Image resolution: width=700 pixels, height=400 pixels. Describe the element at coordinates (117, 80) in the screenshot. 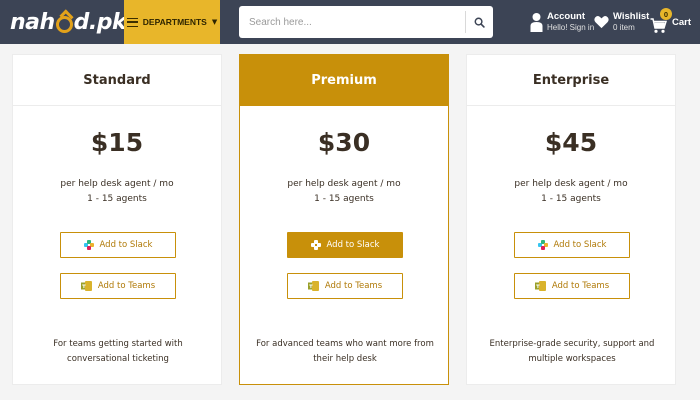

I see `plan-name: Standard` at that location.